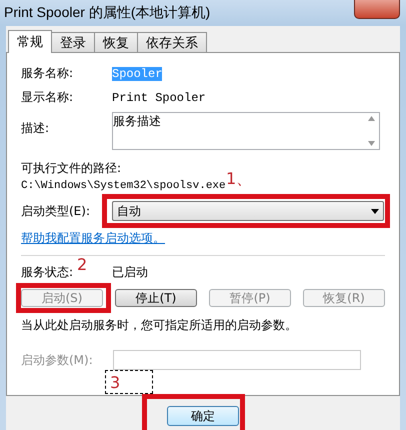 The height and width of the screenshot is (430, 406). What do you see at coordinates (57, 360) in the screenshot?
I see `field-label: 启动参数(M):` at bounding box center [57, 360].